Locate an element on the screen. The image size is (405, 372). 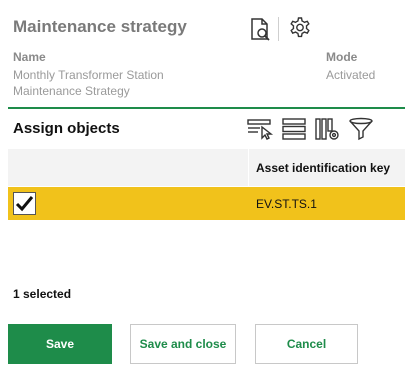
table-row: EV.ST.TS.1 is located at coordinates (206, 203).